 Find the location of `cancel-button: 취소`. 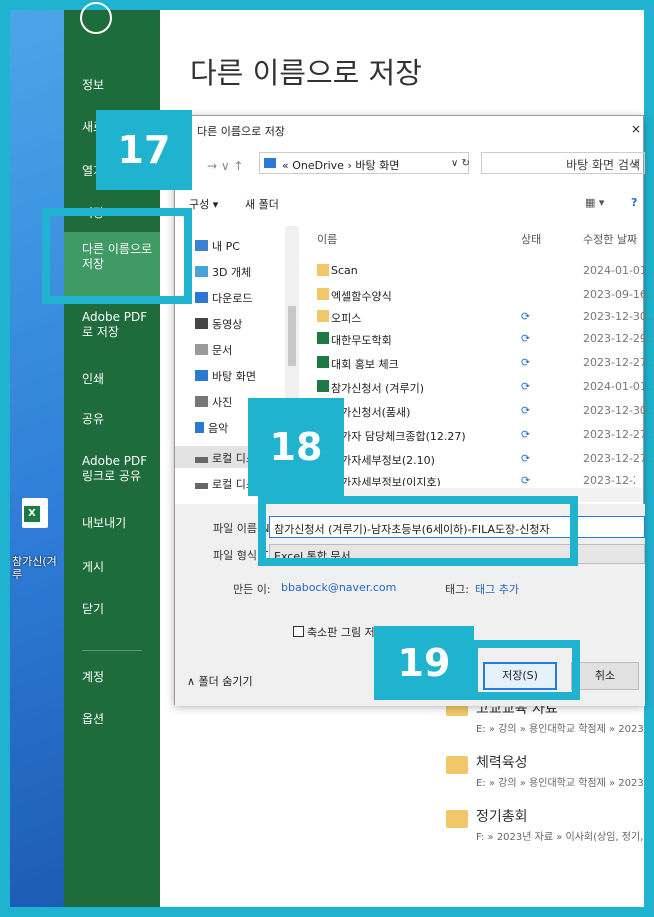

cancel-button: 취소 is located at coordinates (605, 676).